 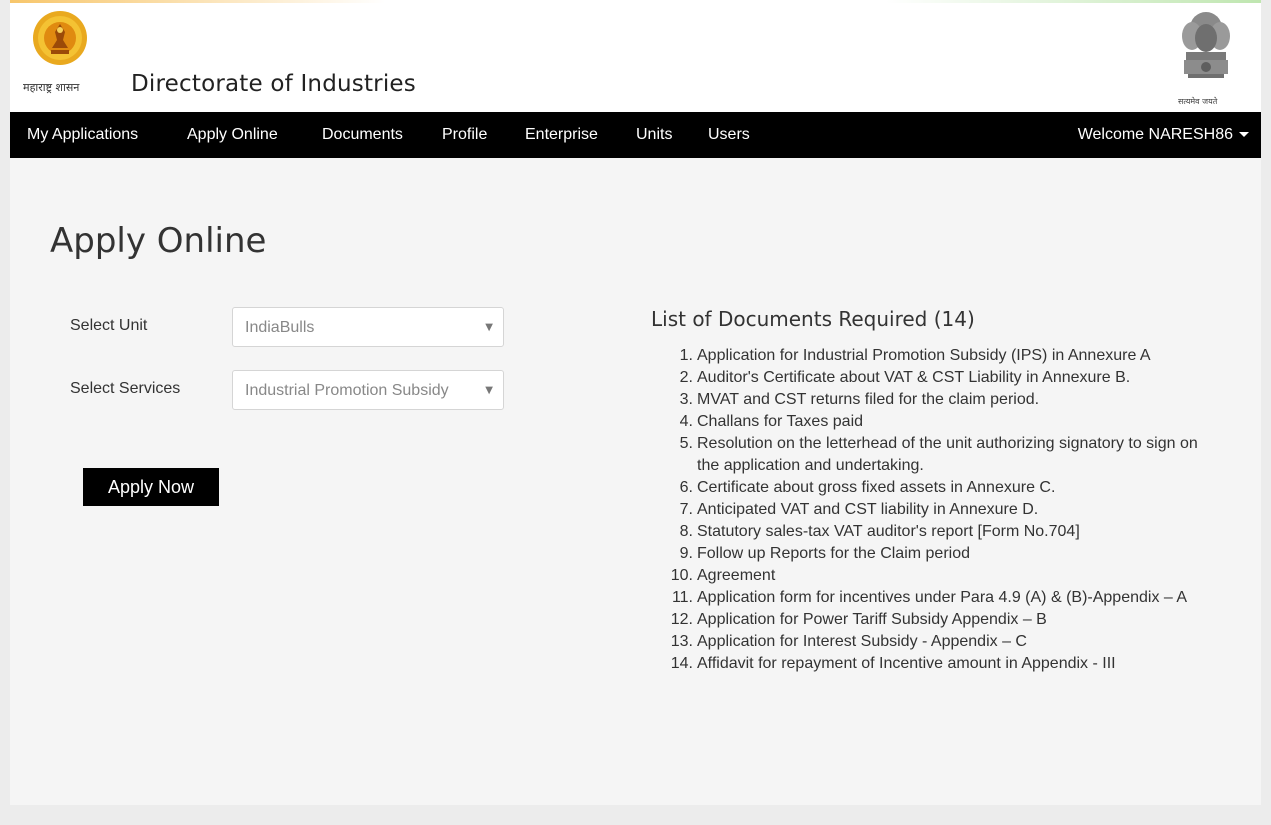 I want to click on select-unit-value: IndiaBulls, so click(x=280, y=327).